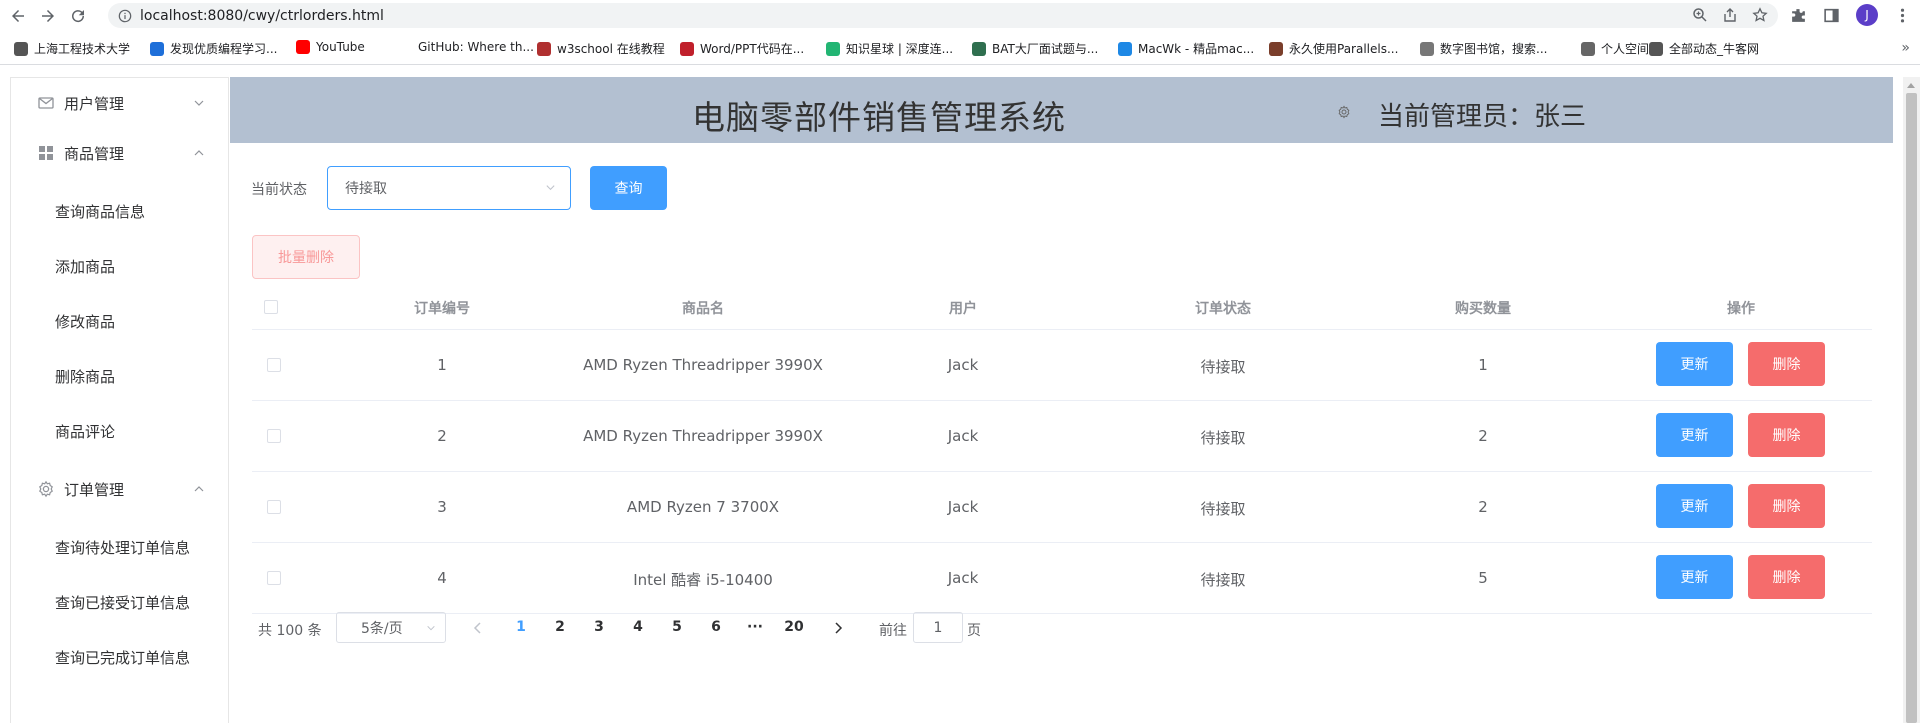 The image size is (1920, 723). I want to click on settings-gear-icon, so click(1344, 112).